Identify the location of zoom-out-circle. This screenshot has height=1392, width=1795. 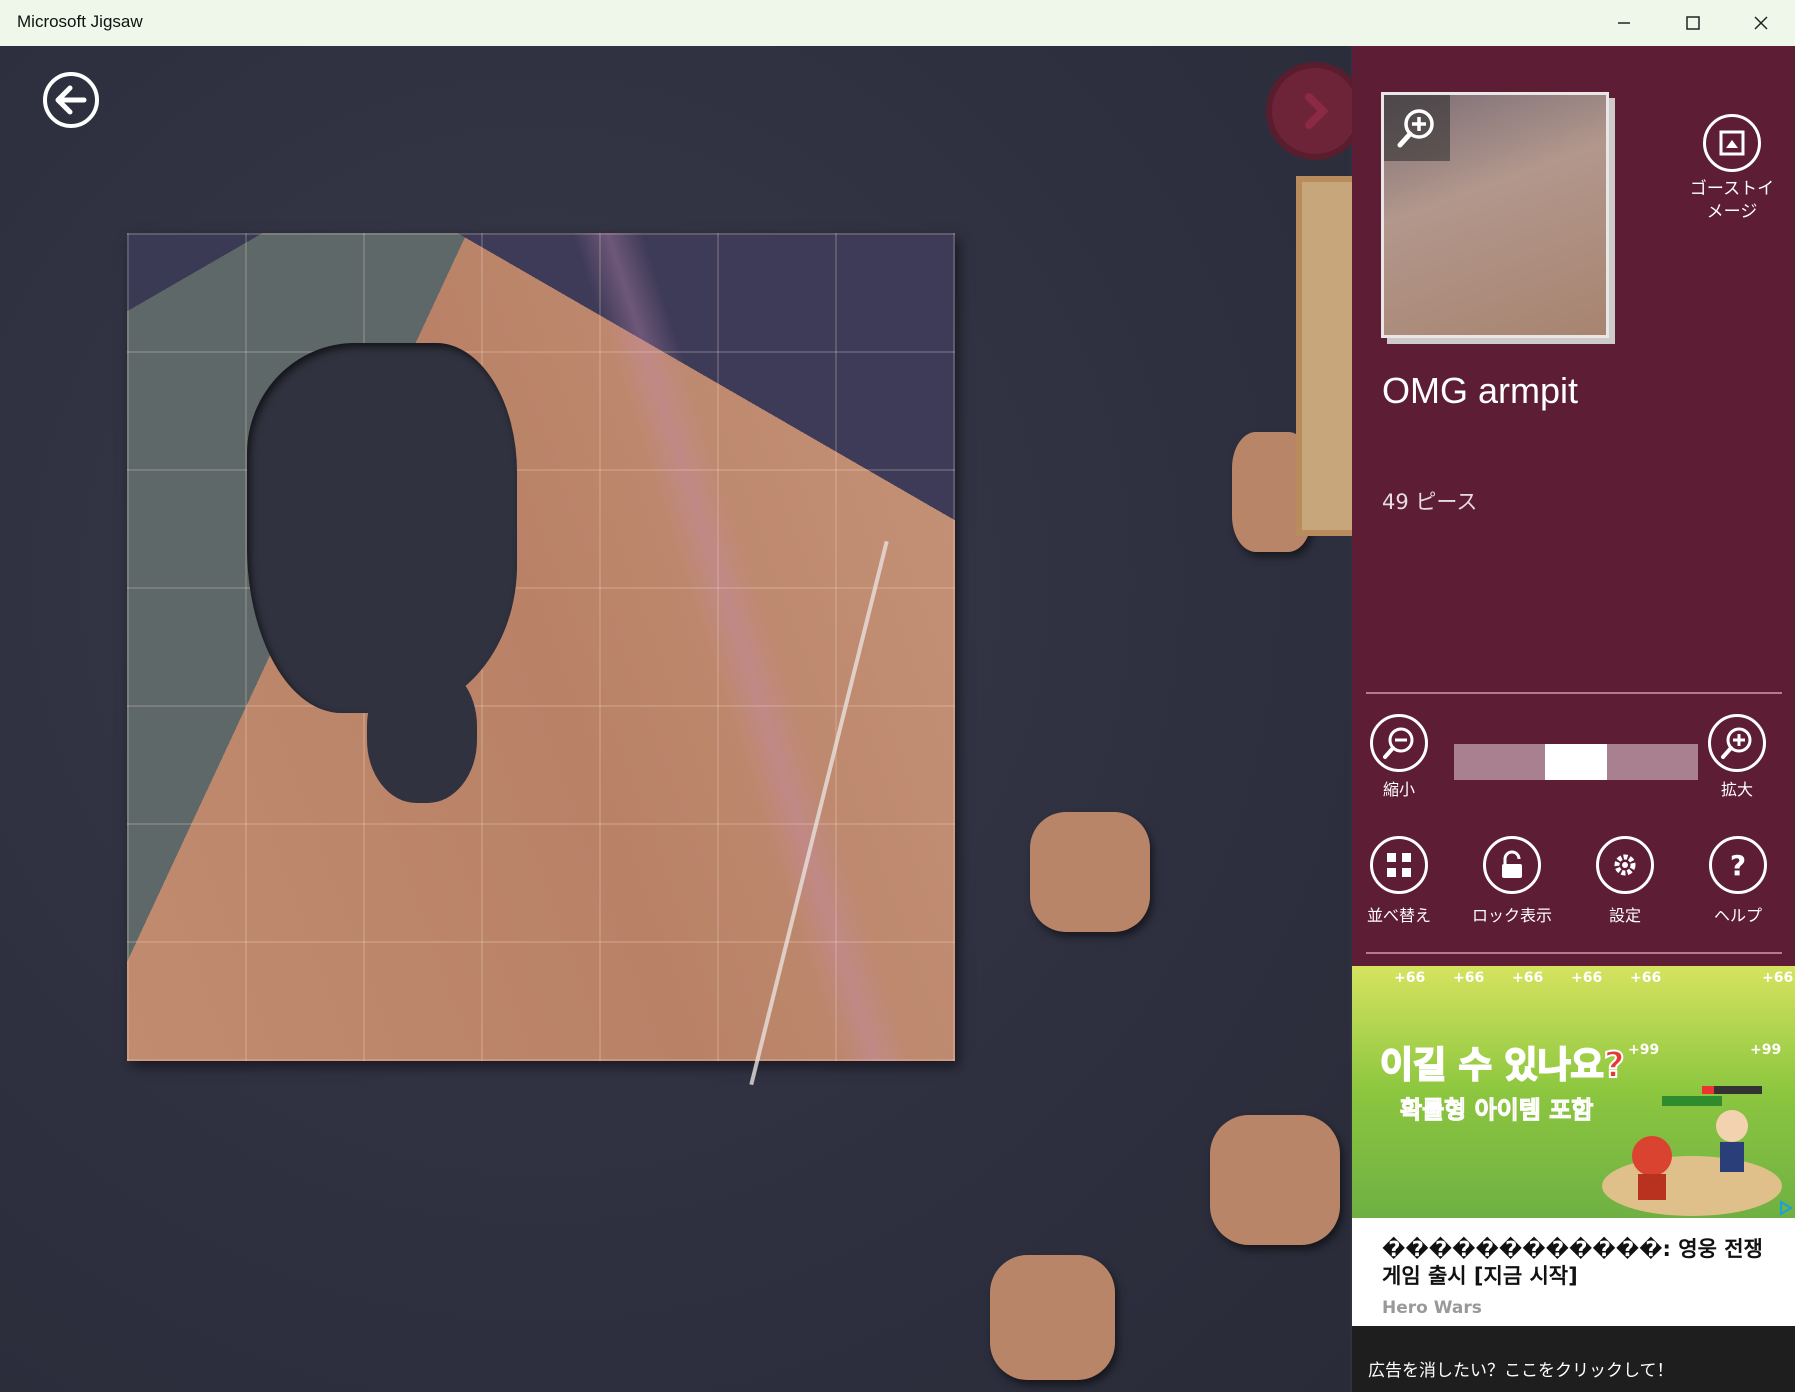
(1399, 743).